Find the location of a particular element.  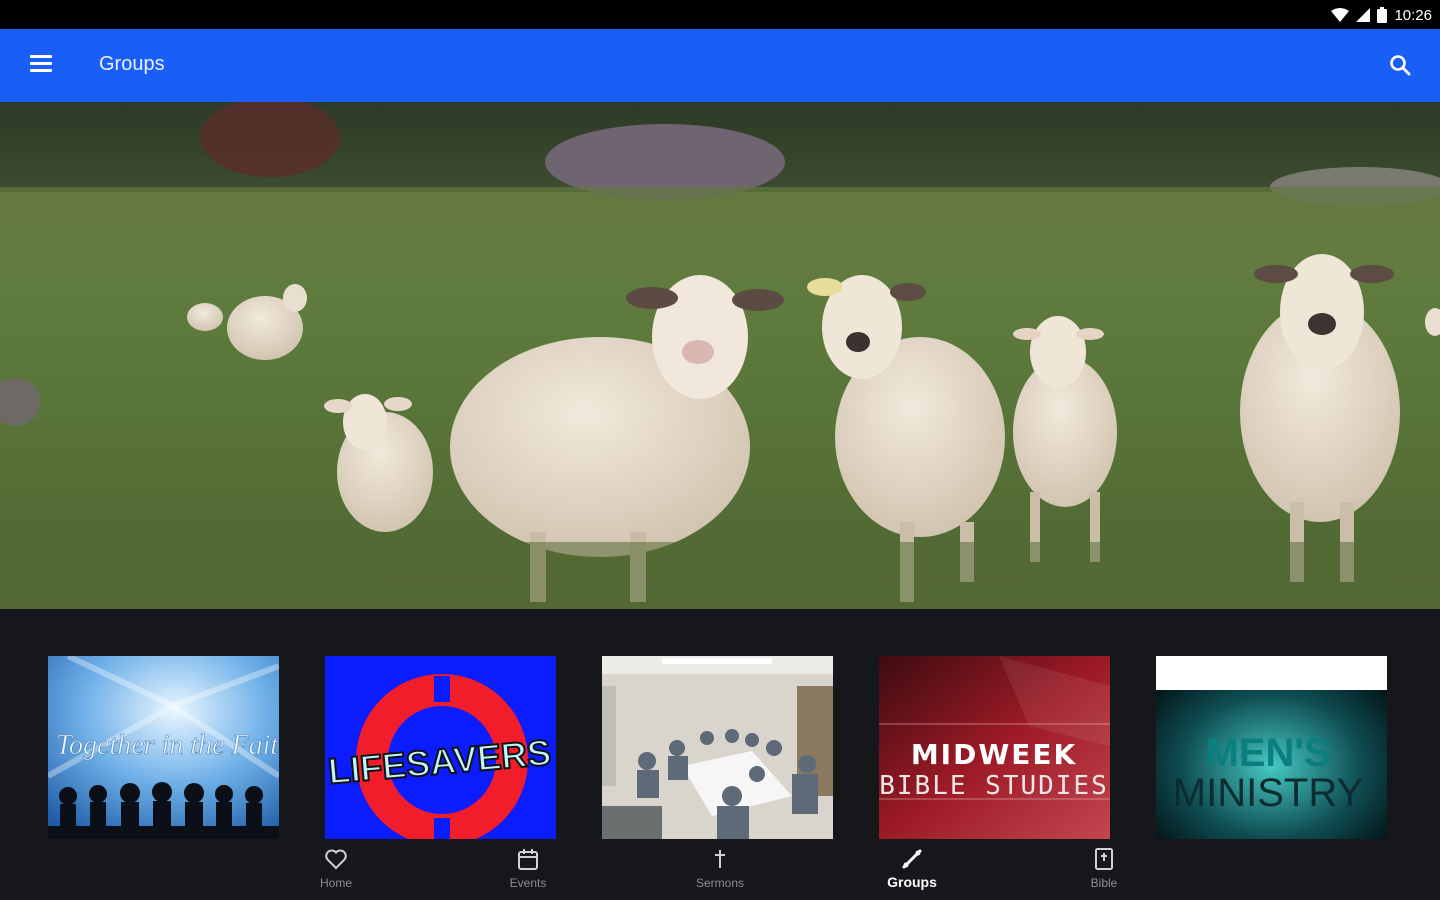

nav-item-events: Events is located at coordinates (528, 869).